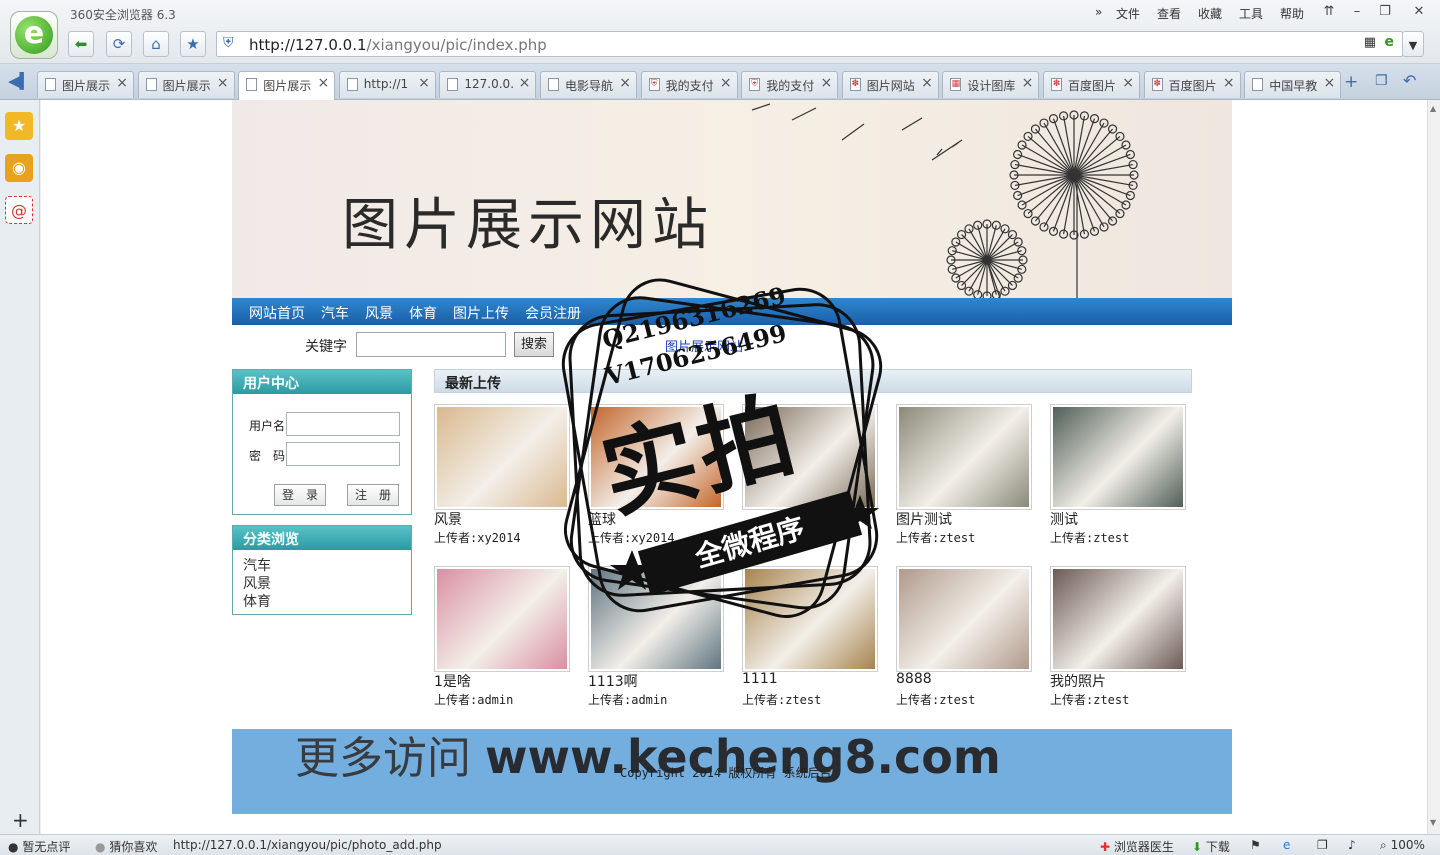  Describe the element at coordinates (1370, 42) in the screenshot. I see `qrcode-icon: ▦` at that location.